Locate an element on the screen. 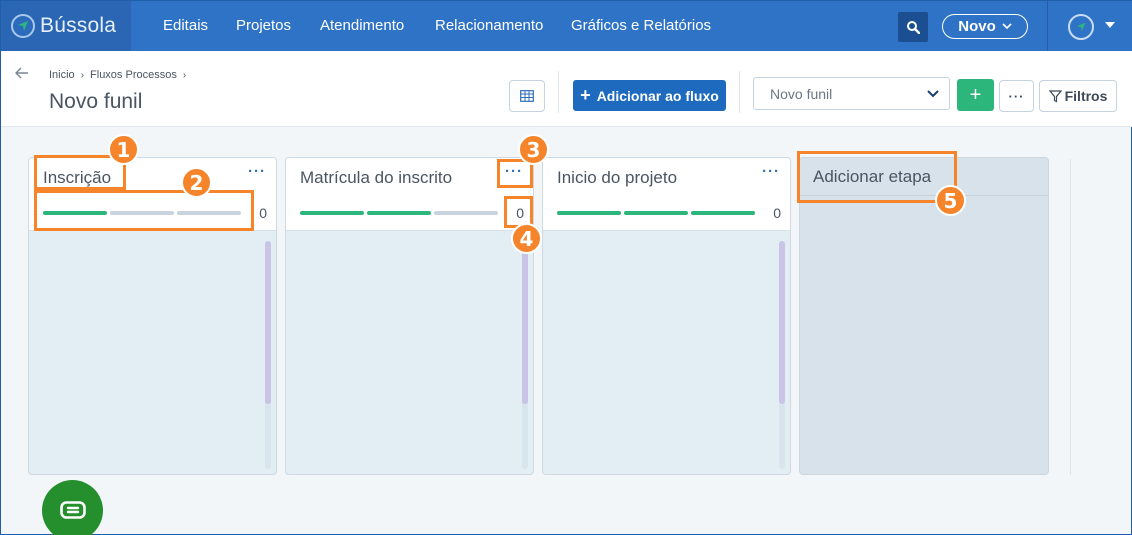 This screenshot has width=1132, height=535. stage-header: Matrícula do inscrito ··· 0 is located at coordinates (409, 194).